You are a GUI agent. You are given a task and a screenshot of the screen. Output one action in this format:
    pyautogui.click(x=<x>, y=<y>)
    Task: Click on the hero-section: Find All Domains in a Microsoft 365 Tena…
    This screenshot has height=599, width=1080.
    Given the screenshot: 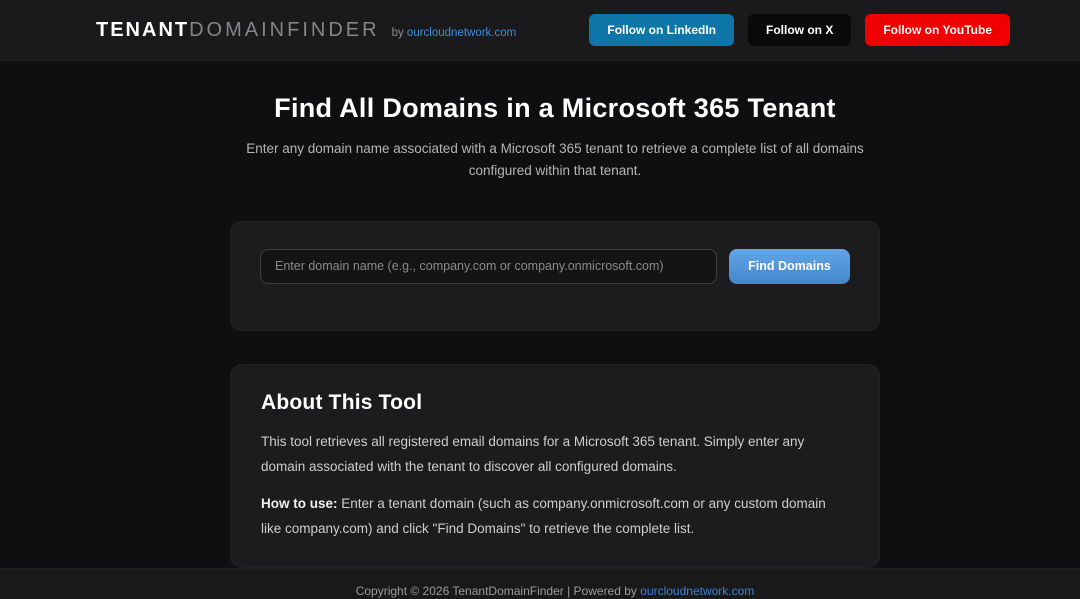 What is the action you would take?
    pyautogui.click(x=555, y=138)
    